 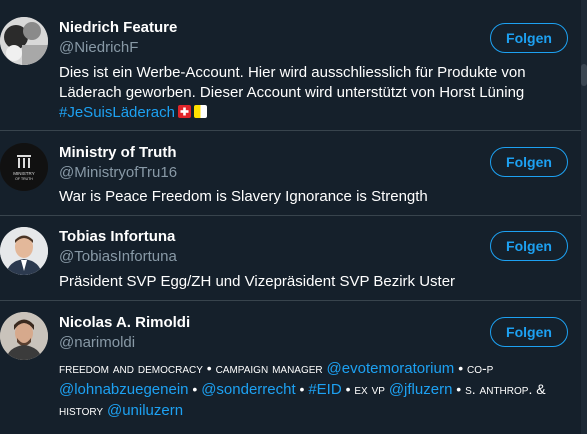 What do you see at coordinates (24, 179) in the screenshot?
I see `avatar-text: OF TRUTH` at bounding box center [24, 179].